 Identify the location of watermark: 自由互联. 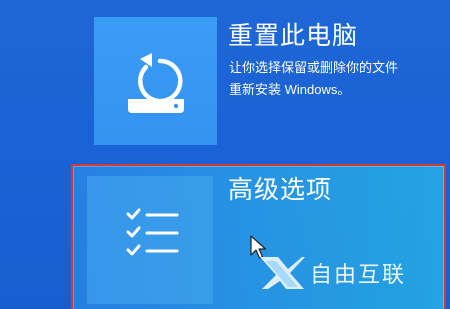
(332, 273).